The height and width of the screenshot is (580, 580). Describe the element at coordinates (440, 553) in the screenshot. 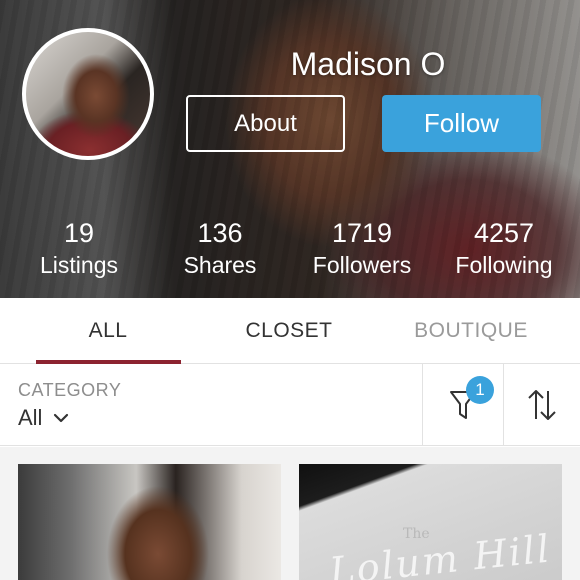

I see `listing-image-script: Lolum Hill` at that location.